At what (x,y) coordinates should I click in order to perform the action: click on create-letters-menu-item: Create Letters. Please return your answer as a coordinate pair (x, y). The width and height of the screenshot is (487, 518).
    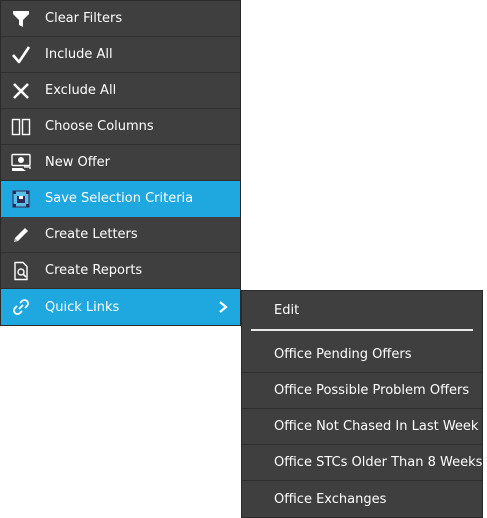
    Looking at the image, I should click on (120, 235).